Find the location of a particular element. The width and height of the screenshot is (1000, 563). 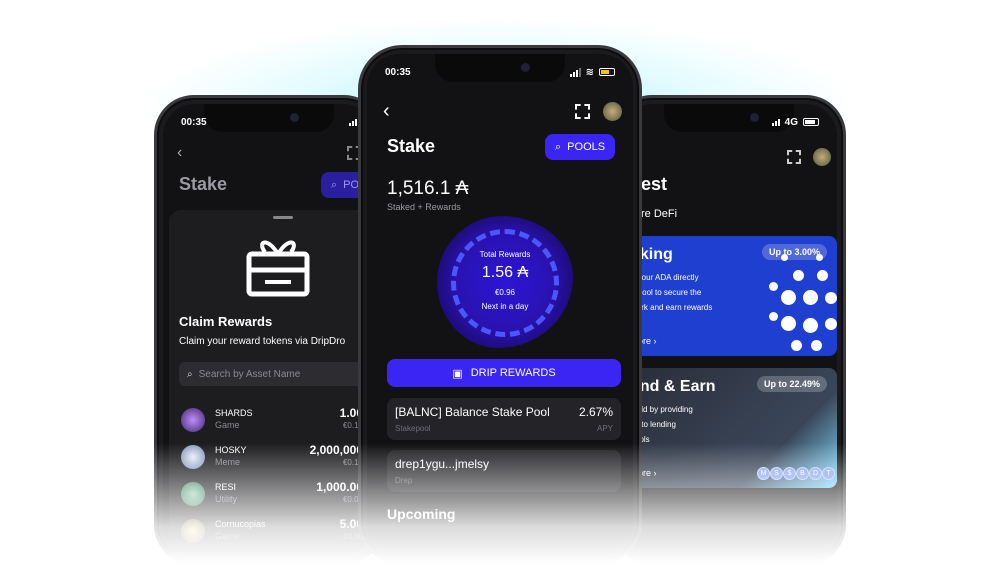

drep-type: Drep is located at coordinates (404, 480).